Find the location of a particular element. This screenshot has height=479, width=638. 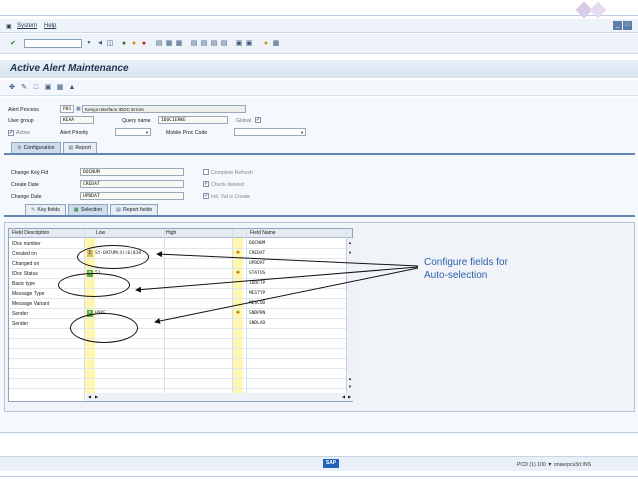

row-desc: IDoc Status is located at coordinates (25, 274).